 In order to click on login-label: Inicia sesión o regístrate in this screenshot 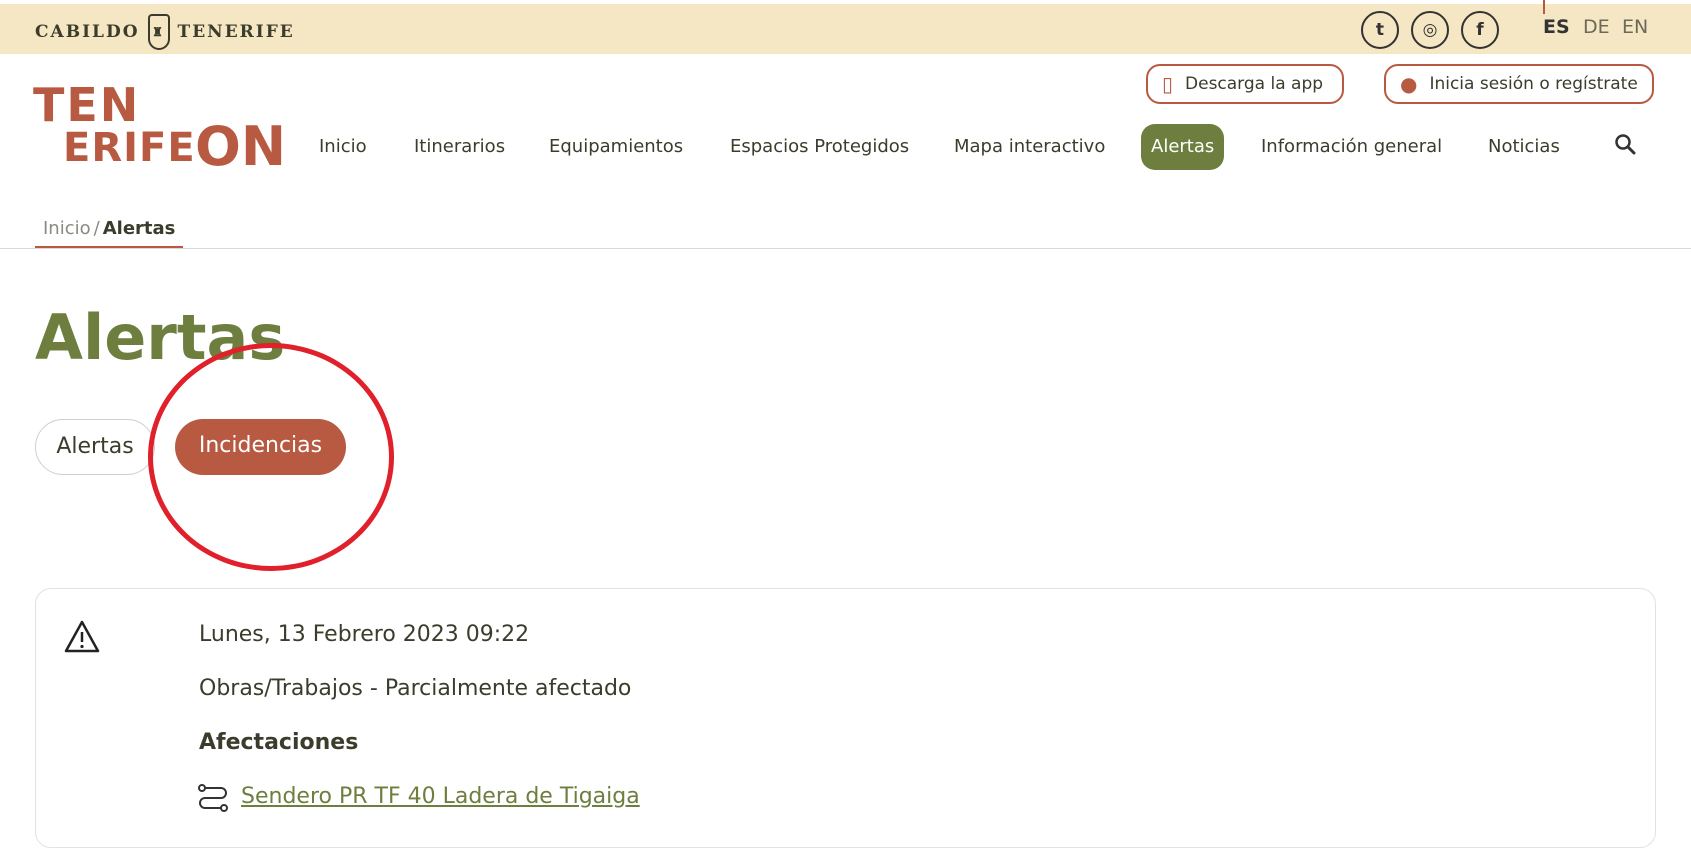, I will do `click(1533, 84)`.